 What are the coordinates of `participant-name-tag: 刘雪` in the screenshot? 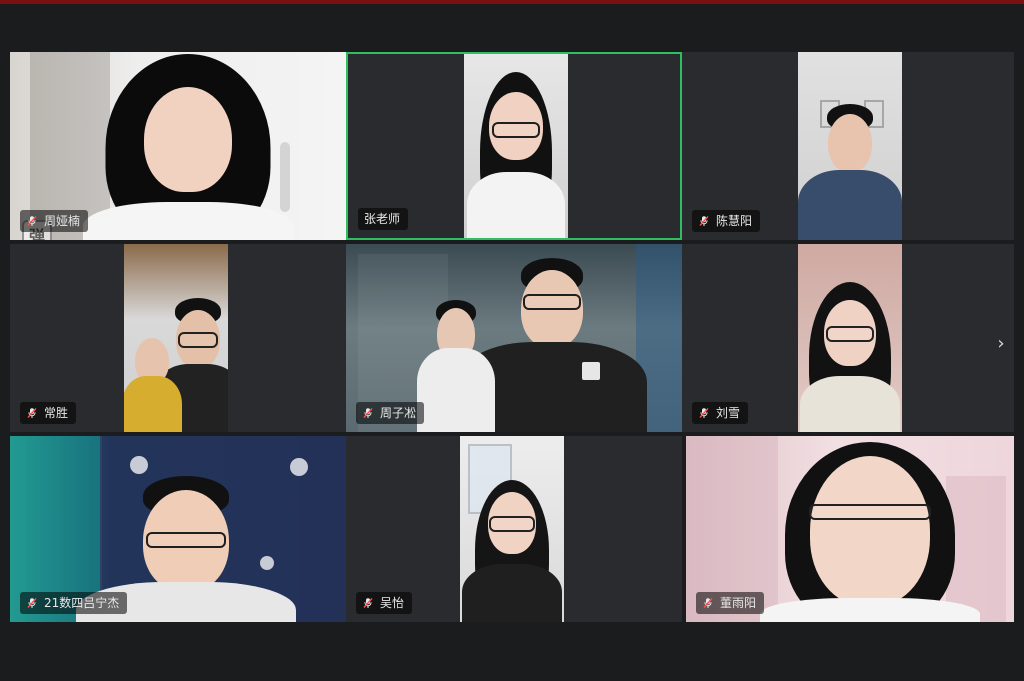 It's located at (720, 413).